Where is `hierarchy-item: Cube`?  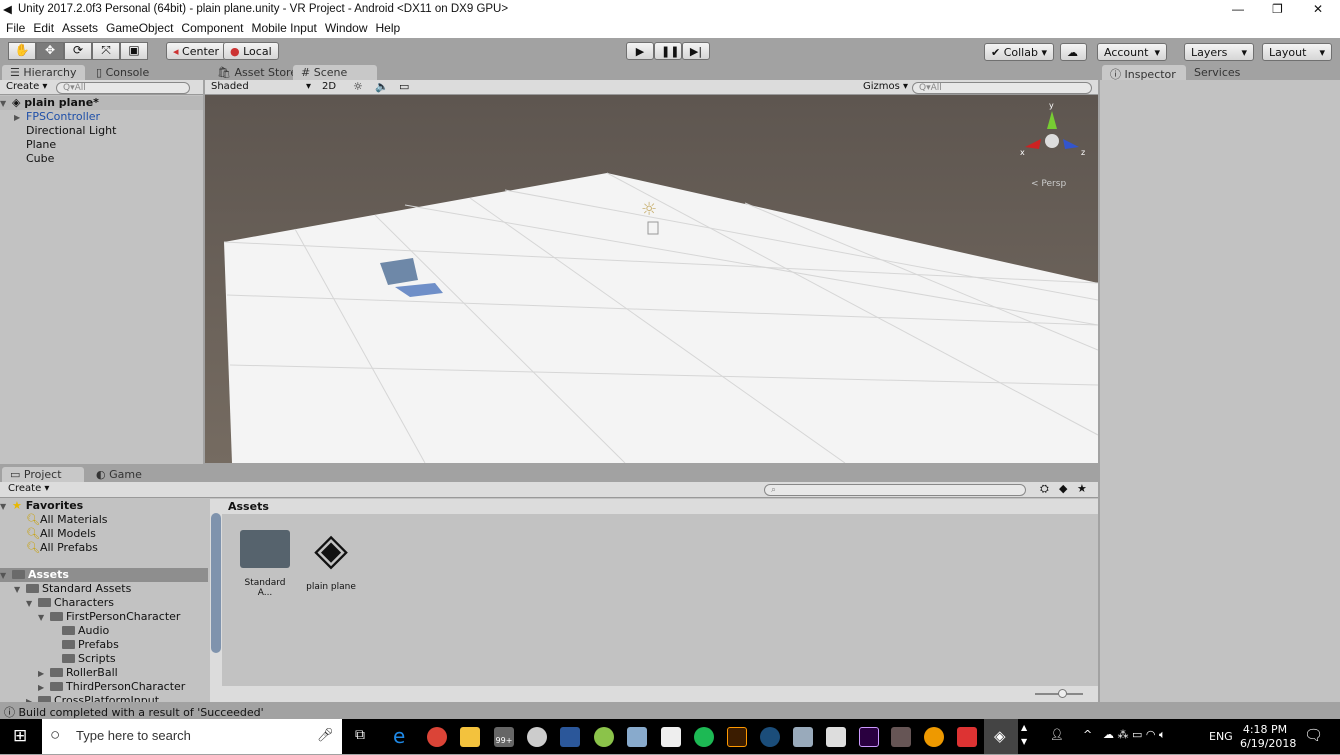 hierarchy-item: Cube is located at coordinates (101, 159).